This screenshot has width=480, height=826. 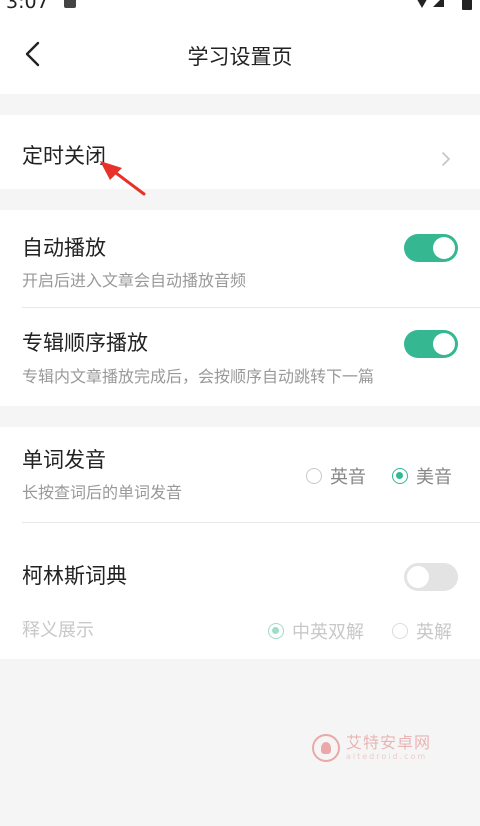 What do you see at coordinates (328, 632) in the screenshot?
I see `radio-chinese-english-label: 中英双解` at bounding box center [328, 632].